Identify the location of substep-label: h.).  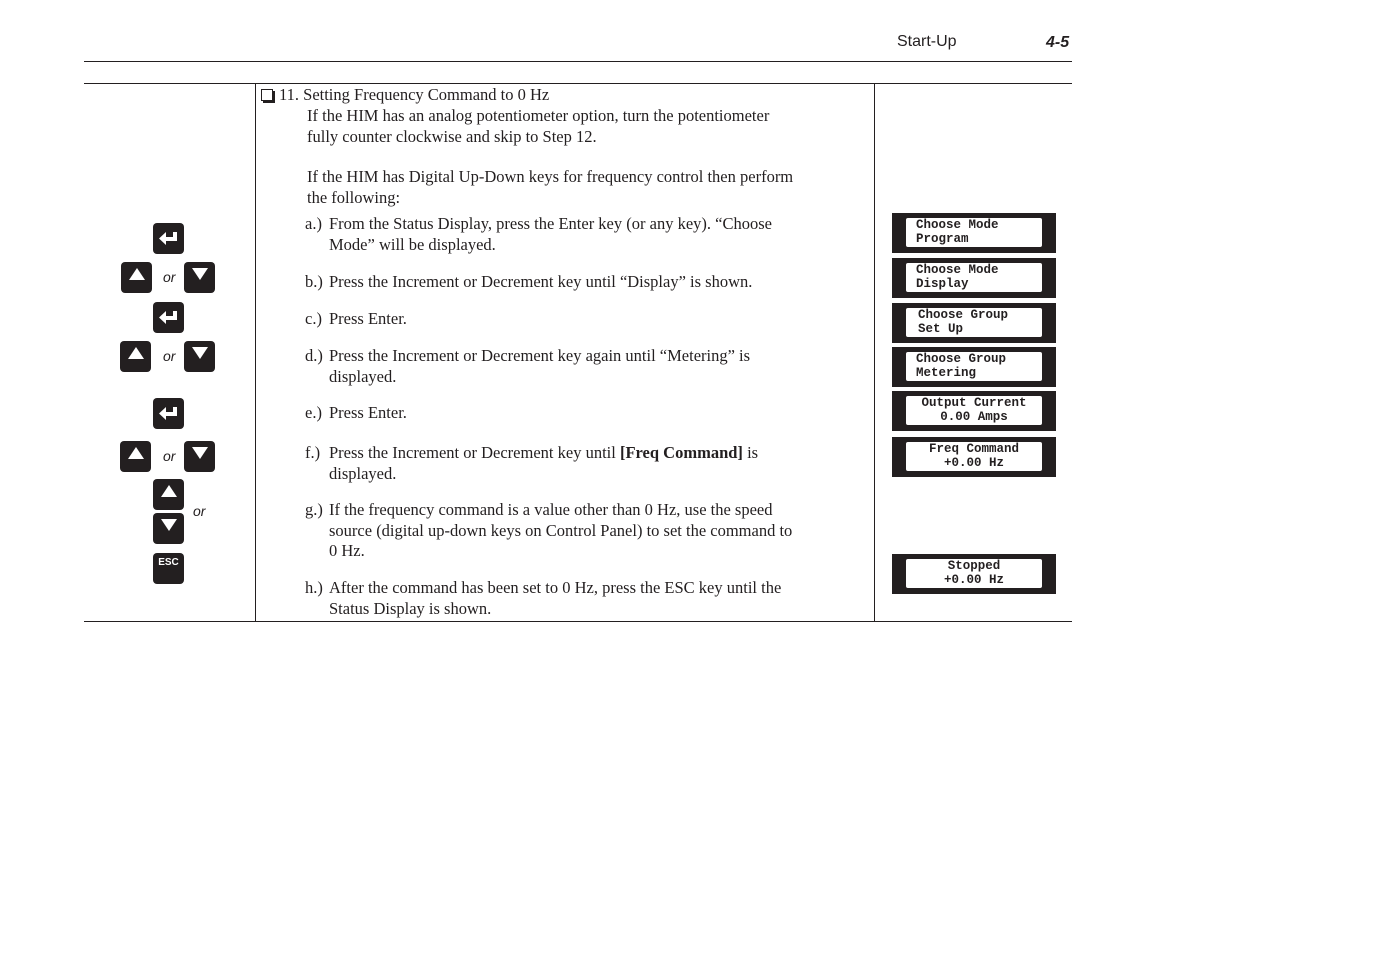
(314, 587).